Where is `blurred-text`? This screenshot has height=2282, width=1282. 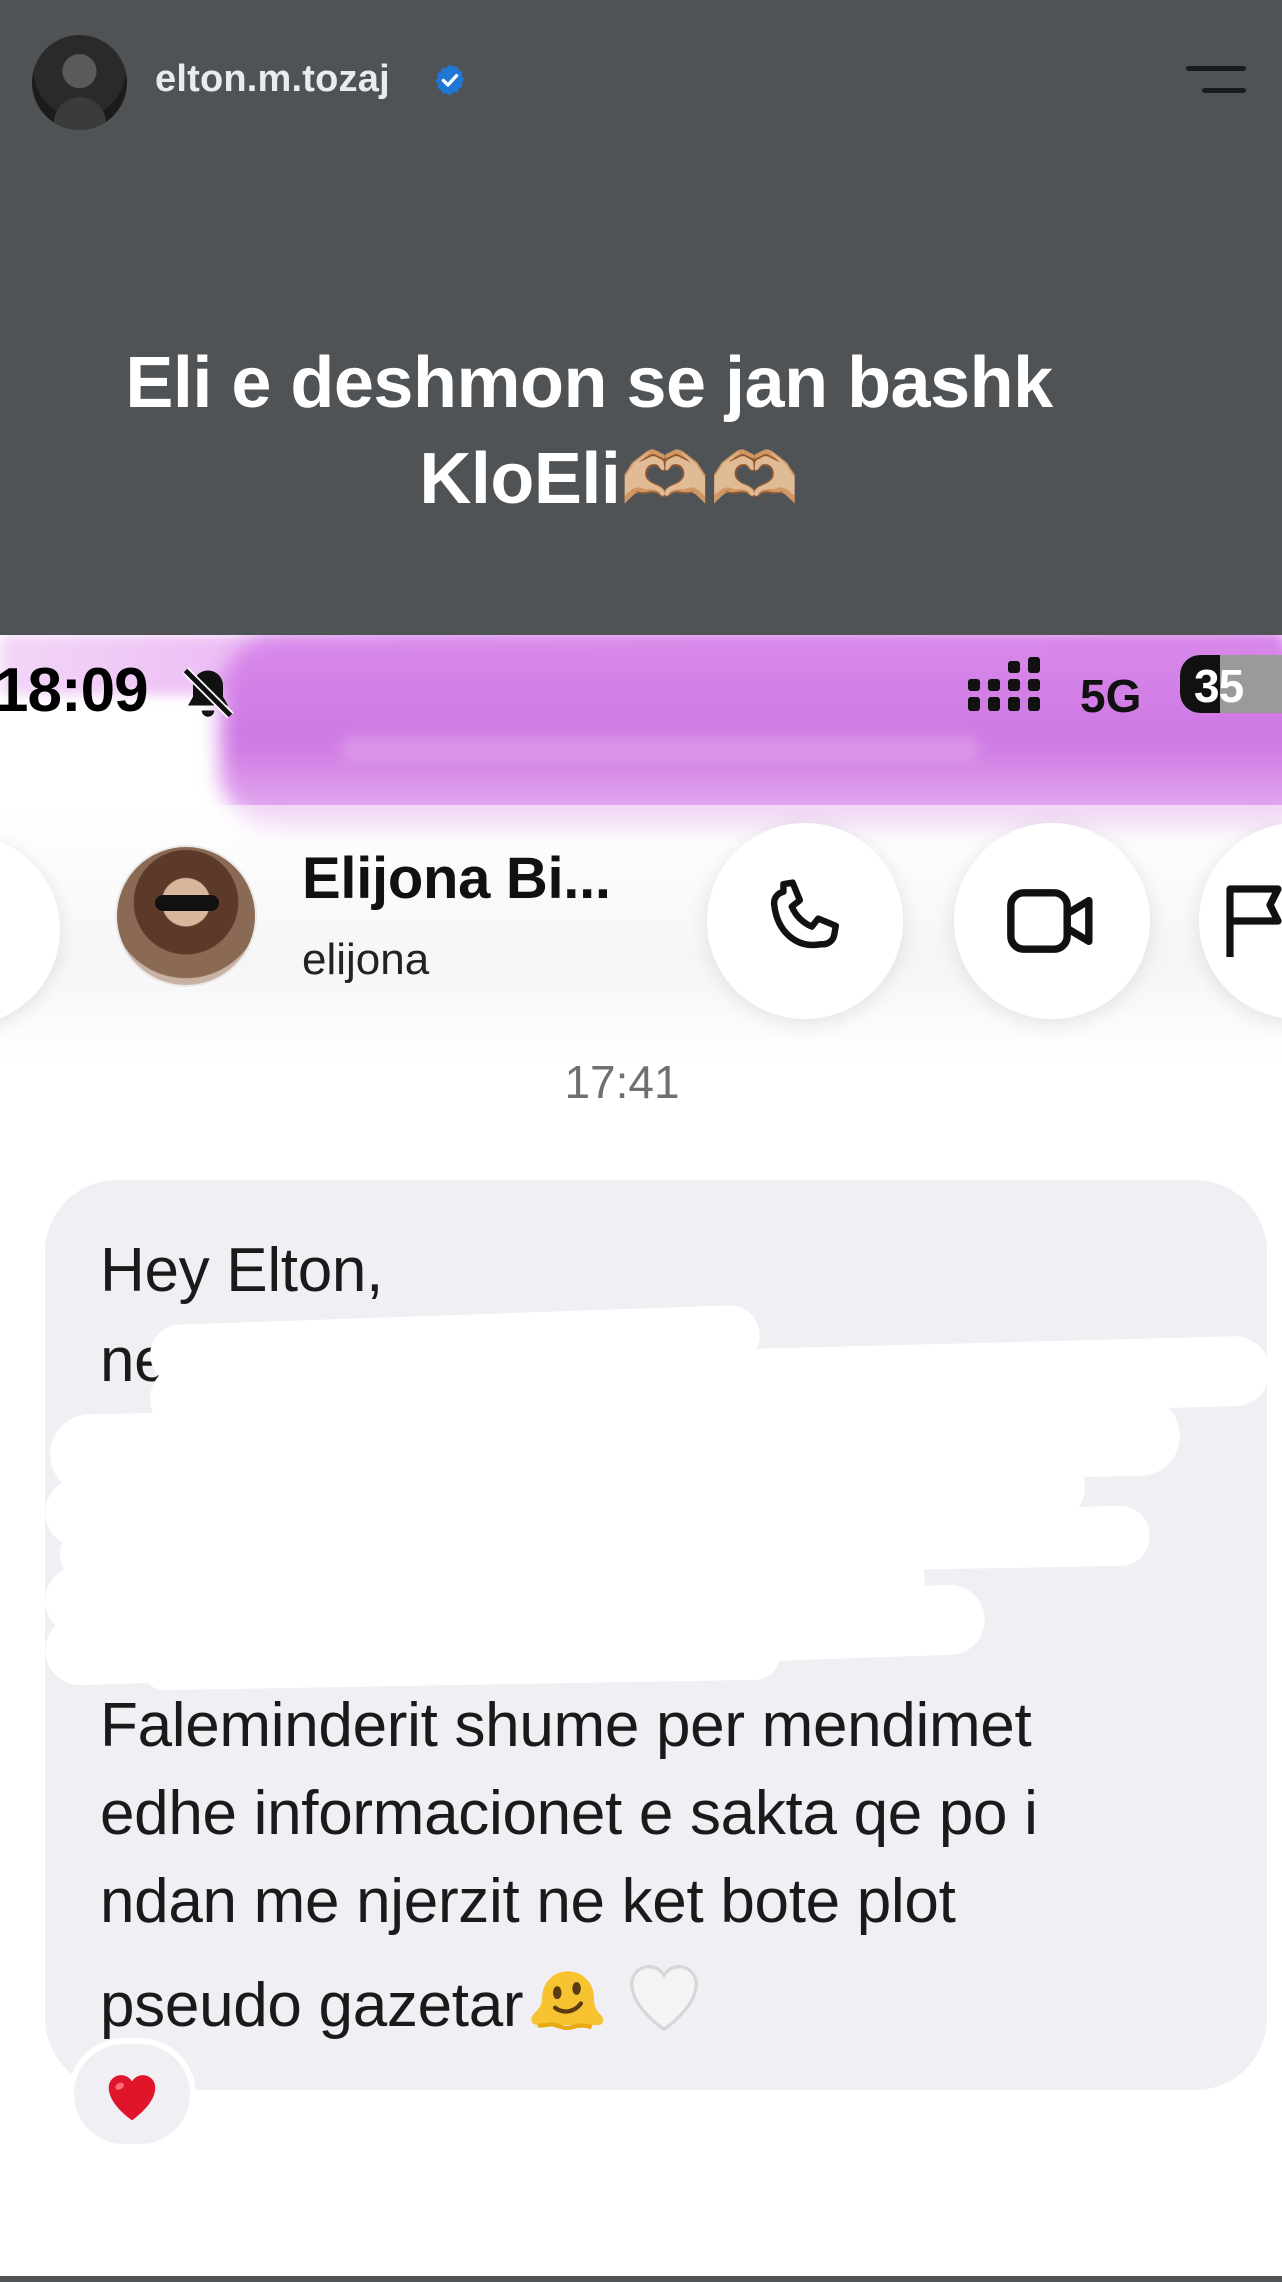 blurred-text is located at coordinates (660, 748).